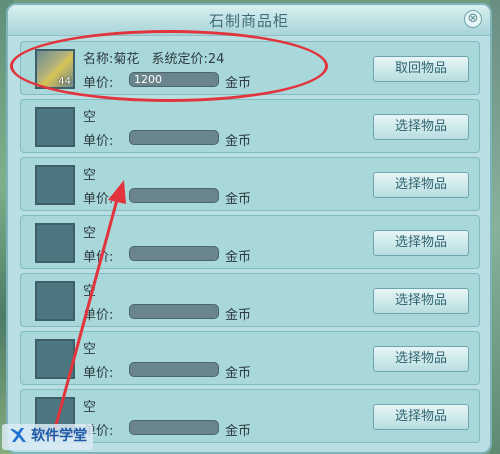 The image size is (500, 454). What do you see at coordinates (55, 69) in the screenshot?
I see `chrysanthemum-item-icon: 44` at bounding box center [55, 69].